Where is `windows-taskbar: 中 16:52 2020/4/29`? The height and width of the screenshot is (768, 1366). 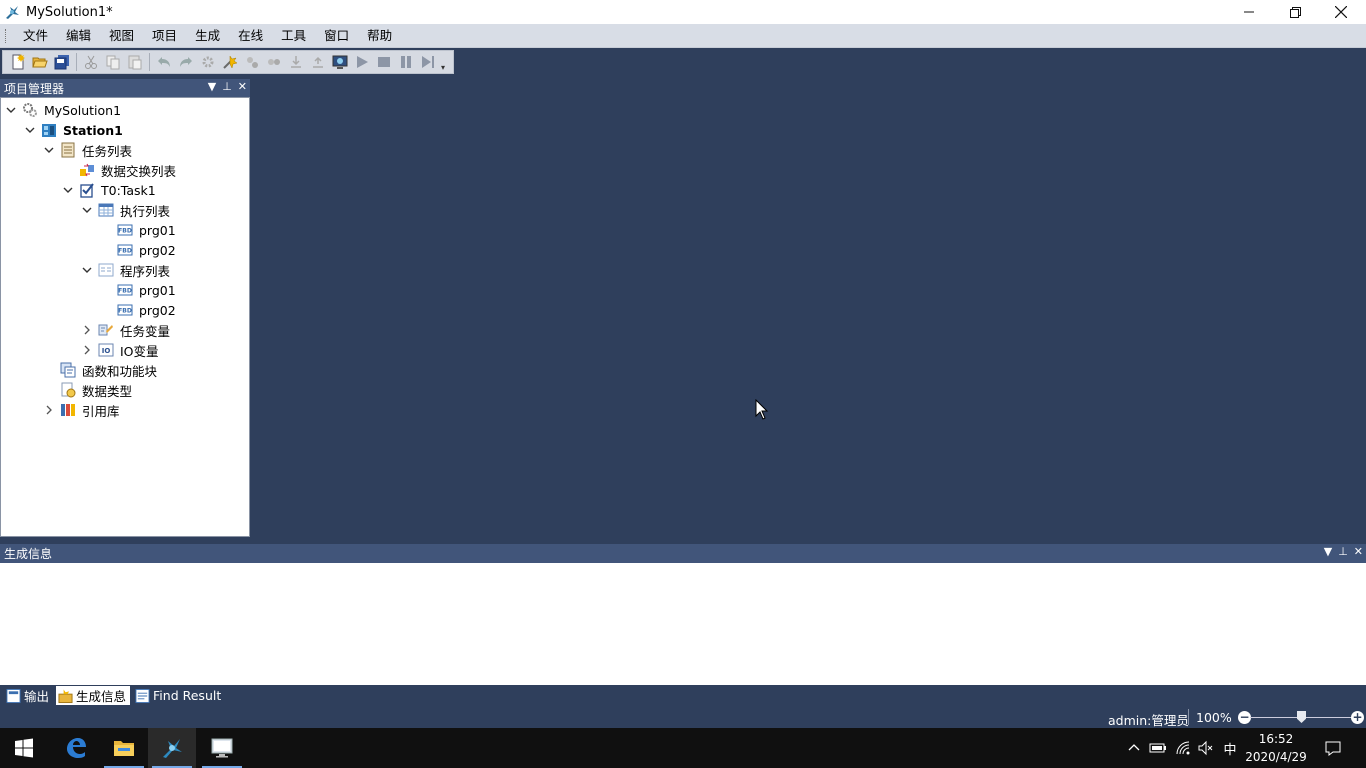 windows-taskbar: 中 16:52 2020/4/29 is located at coordinates (683, 748).